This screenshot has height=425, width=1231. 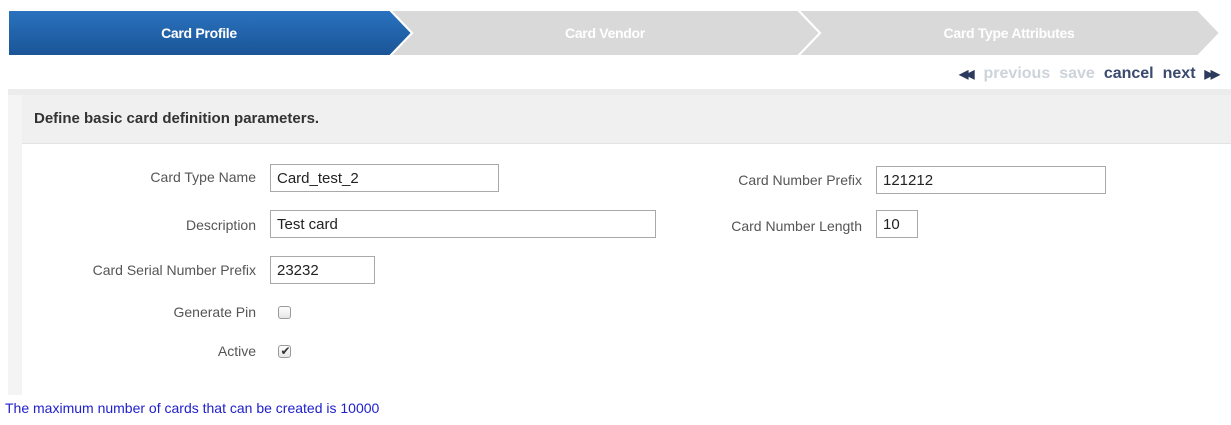 I want to click on description-label: Description, so click(x=220, y=225).